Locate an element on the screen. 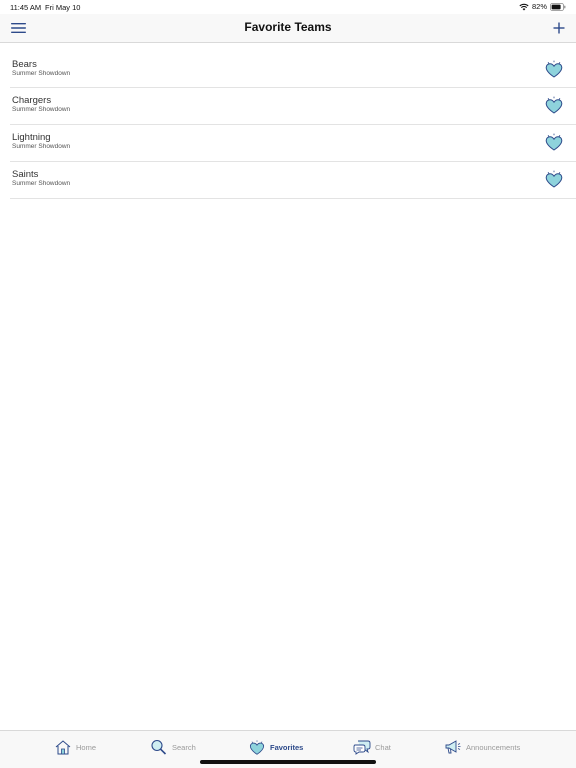  list-item: Lightning Summer Showdown is located at coordinates (293, 143).